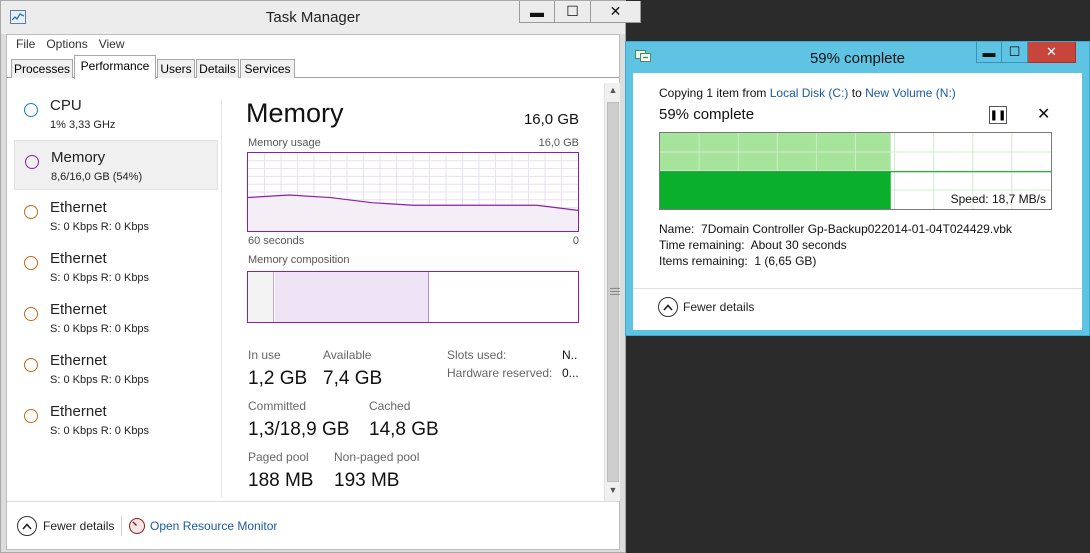  What do you see at coordinates (677, 229) in the screenshot?
I see `copy-name-label: Name:` at bounding box center [677, 229].